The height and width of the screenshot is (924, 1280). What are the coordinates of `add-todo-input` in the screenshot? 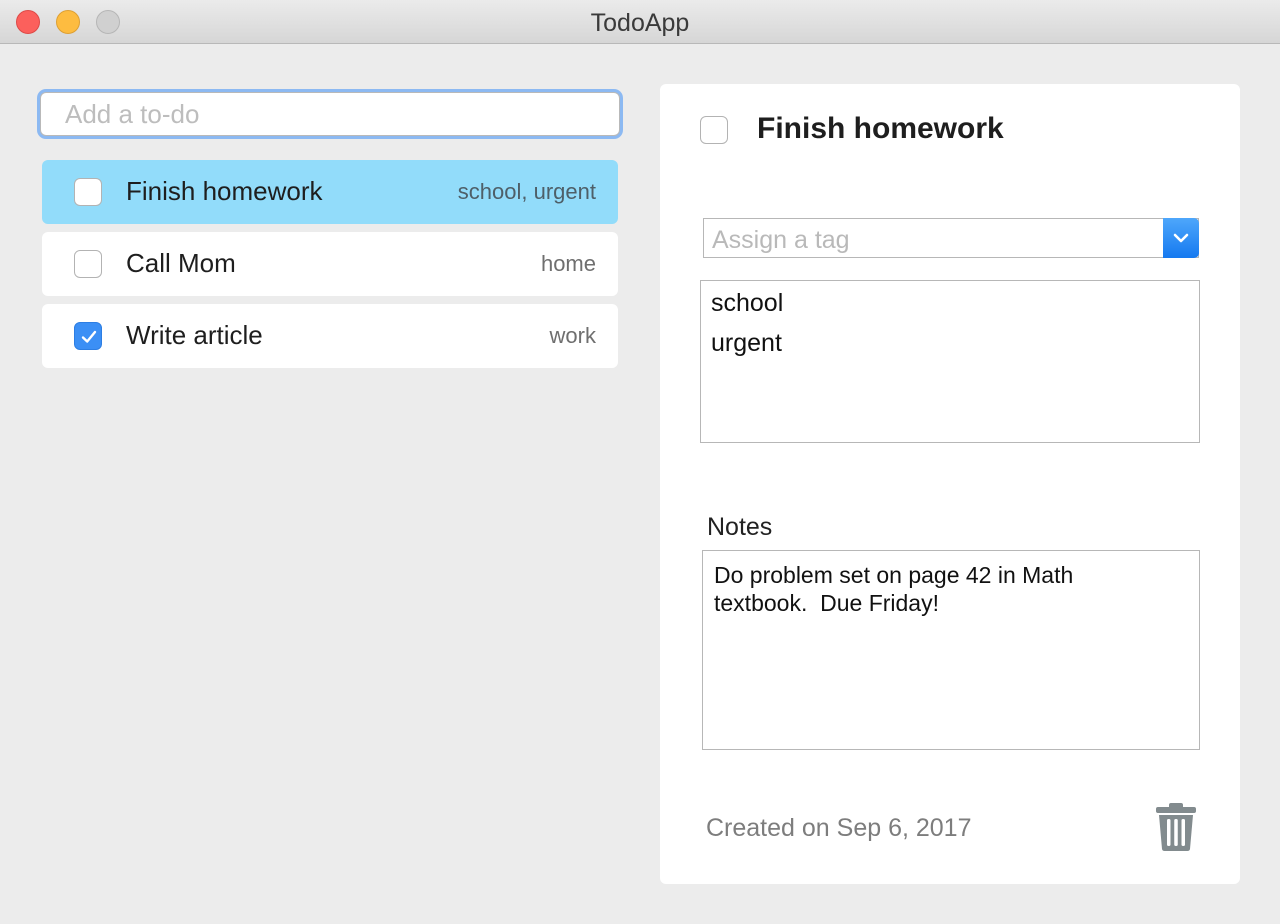 It's located at (330, 114).